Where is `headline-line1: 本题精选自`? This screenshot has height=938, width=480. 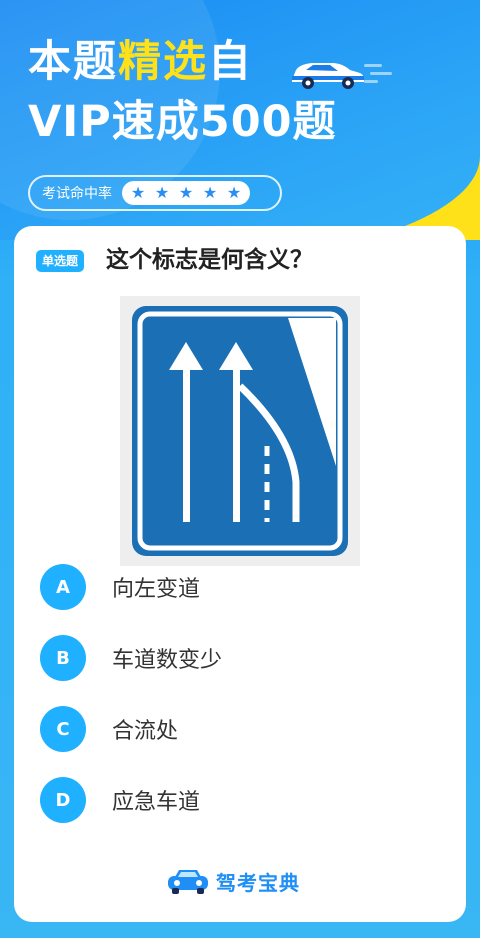 headline-line1: 本题精选自 is located at coordinates (140, 62).